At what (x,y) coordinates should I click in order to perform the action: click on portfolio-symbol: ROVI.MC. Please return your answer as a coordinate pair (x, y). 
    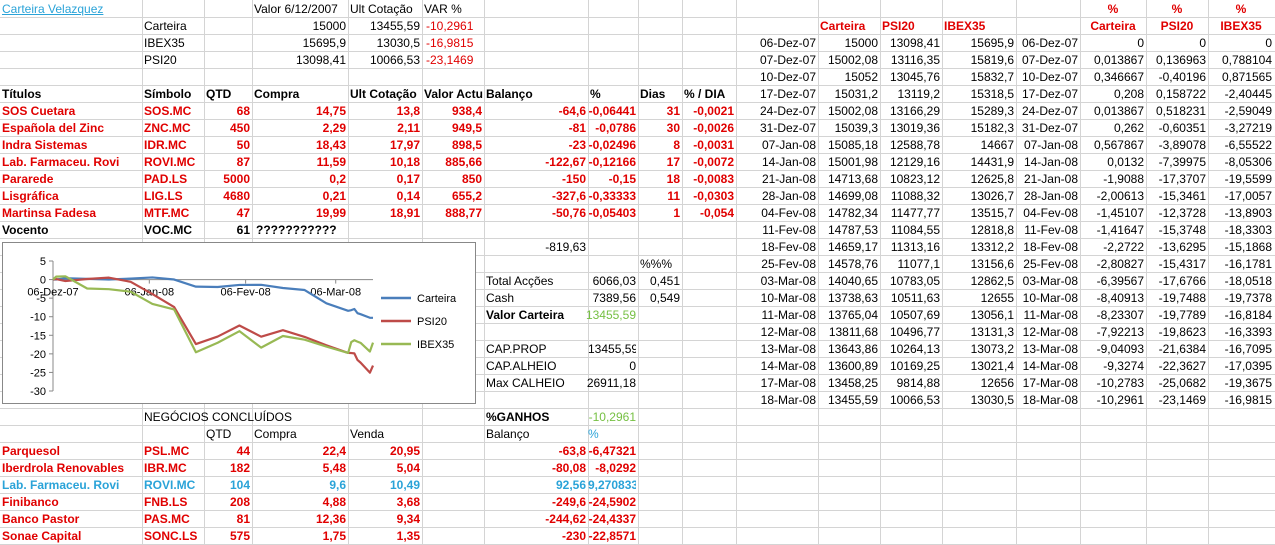
    Looking at the image, I should click on (170, 162).